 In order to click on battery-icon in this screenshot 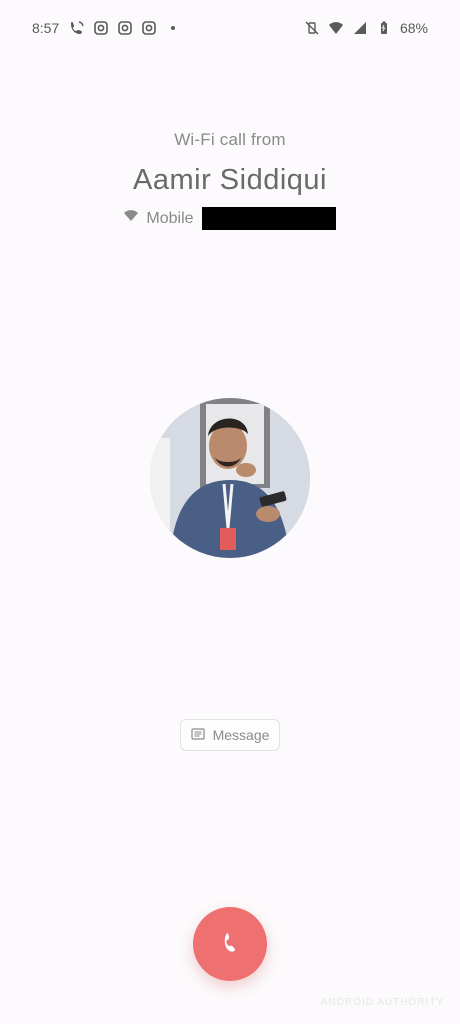, I will do `click(384, 28)`.